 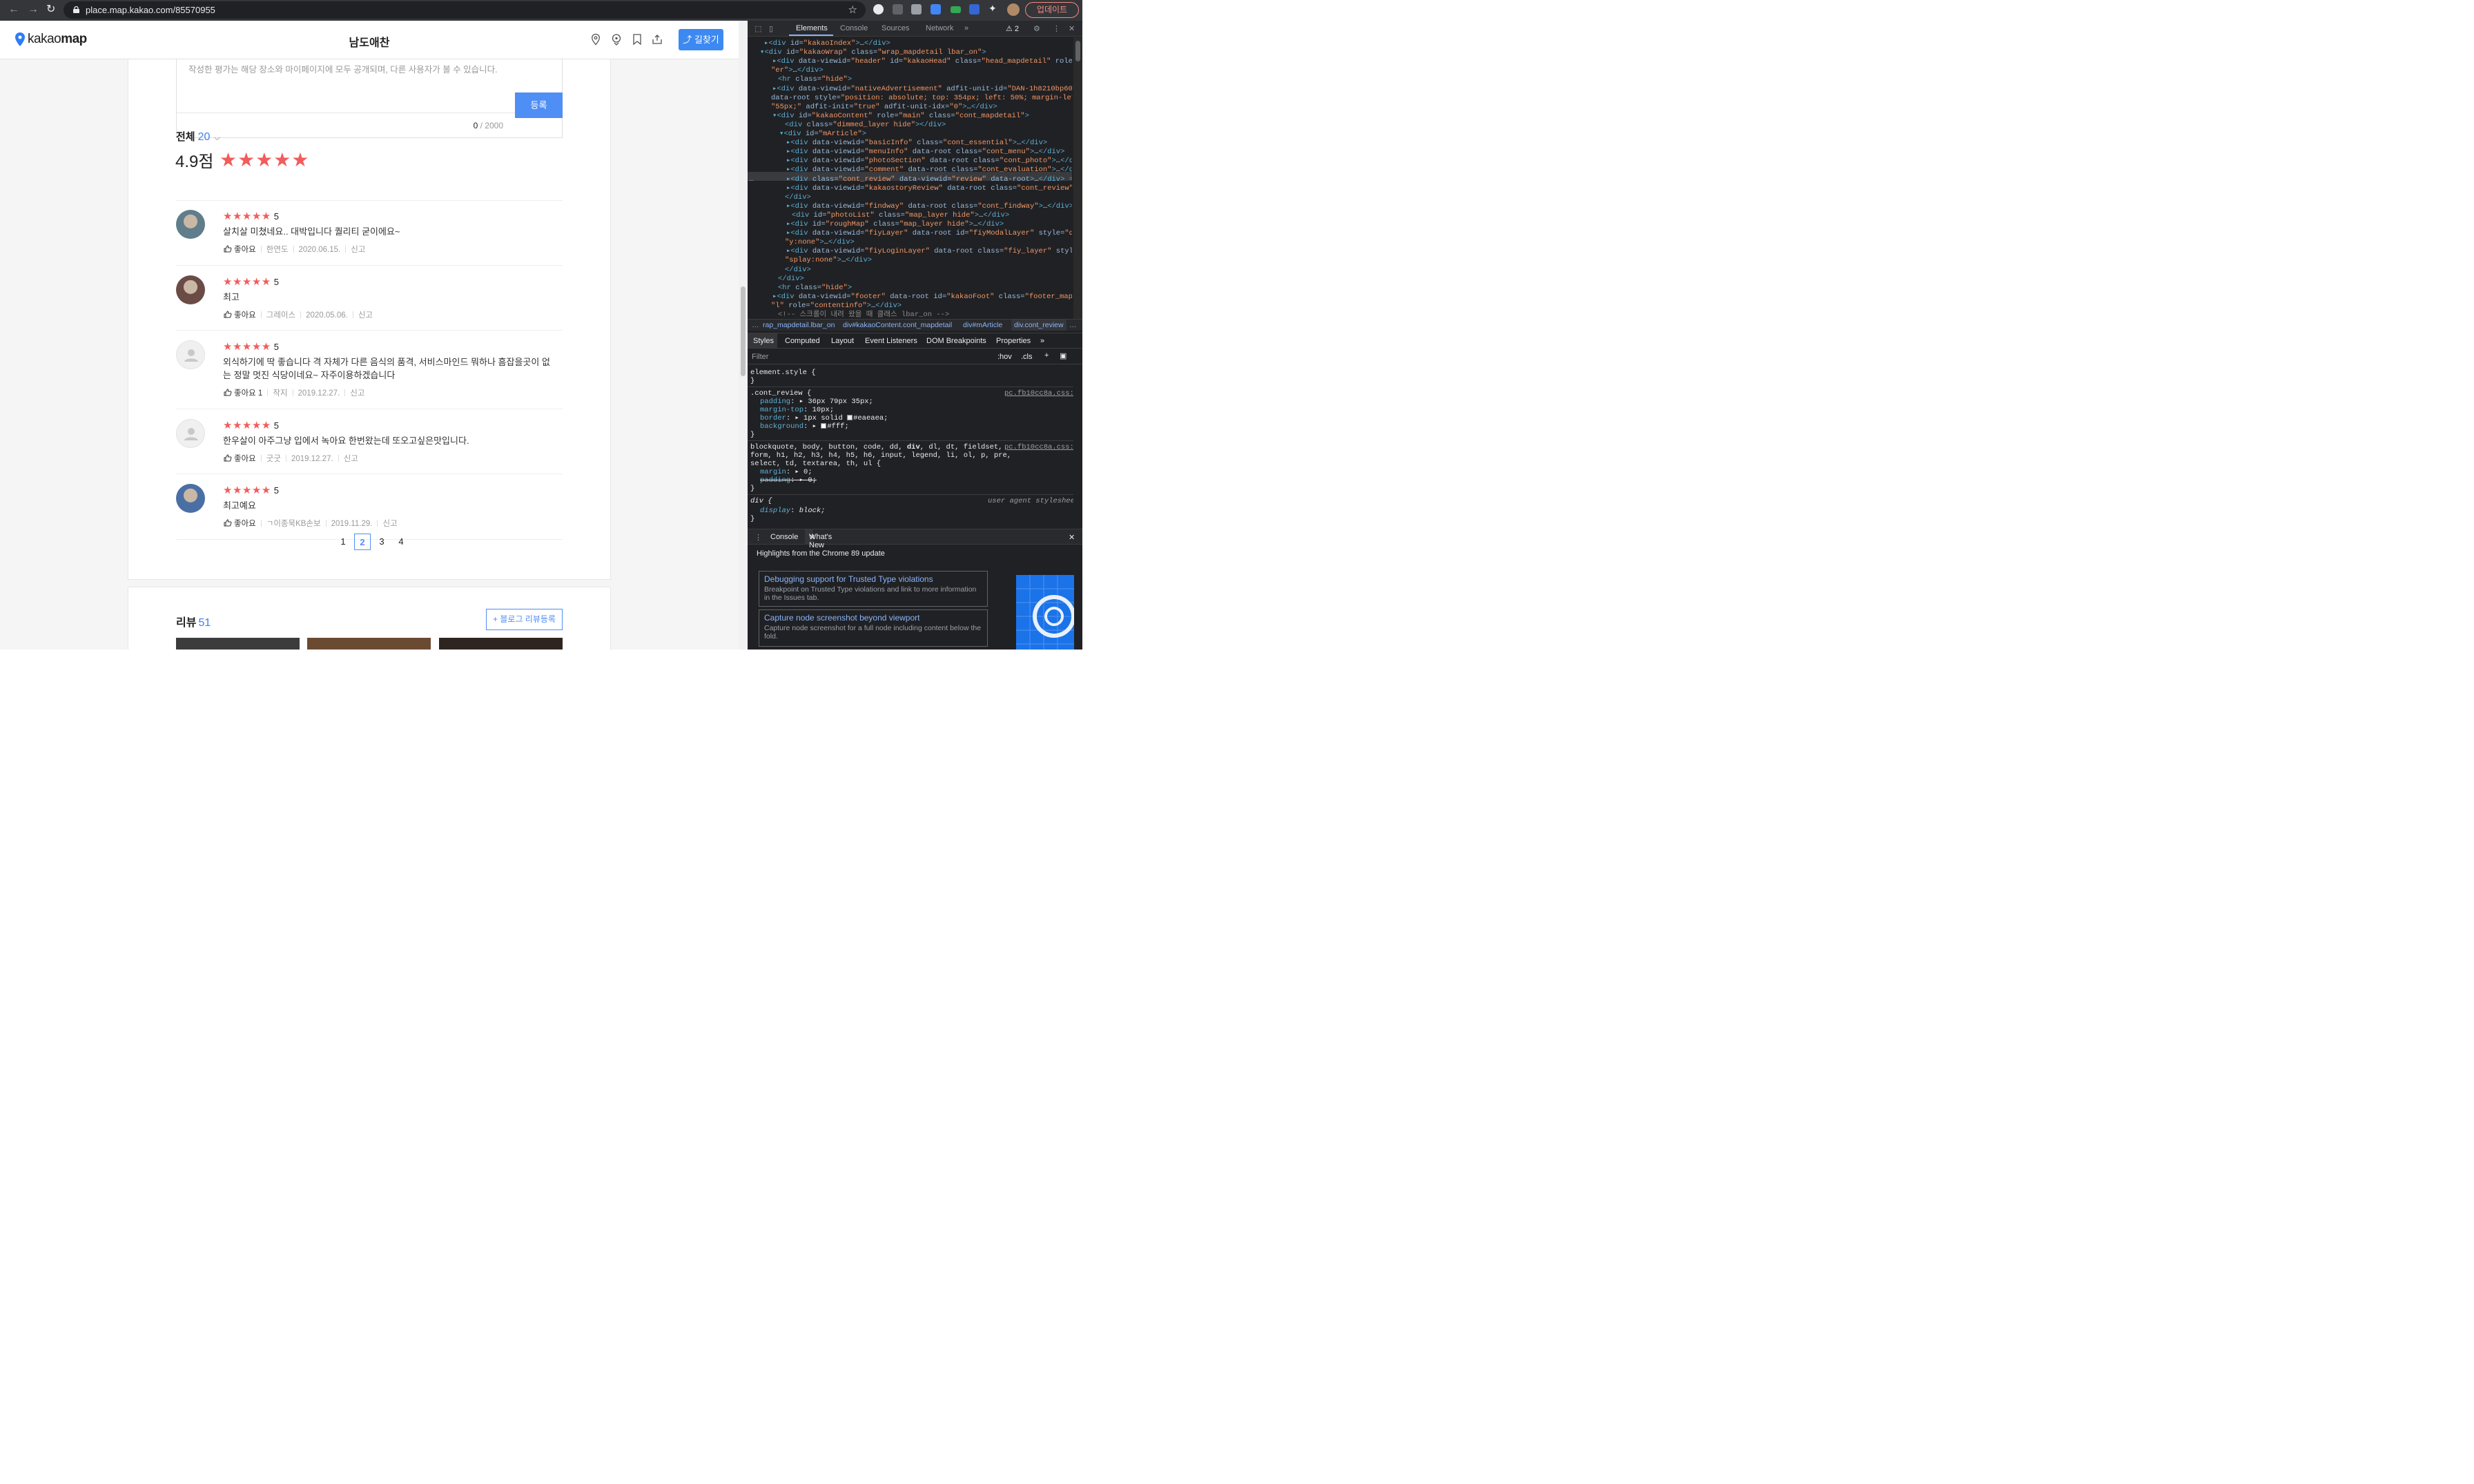 I want to click on dom-node-line: "er">…</div>, so click(x=797, y=71).